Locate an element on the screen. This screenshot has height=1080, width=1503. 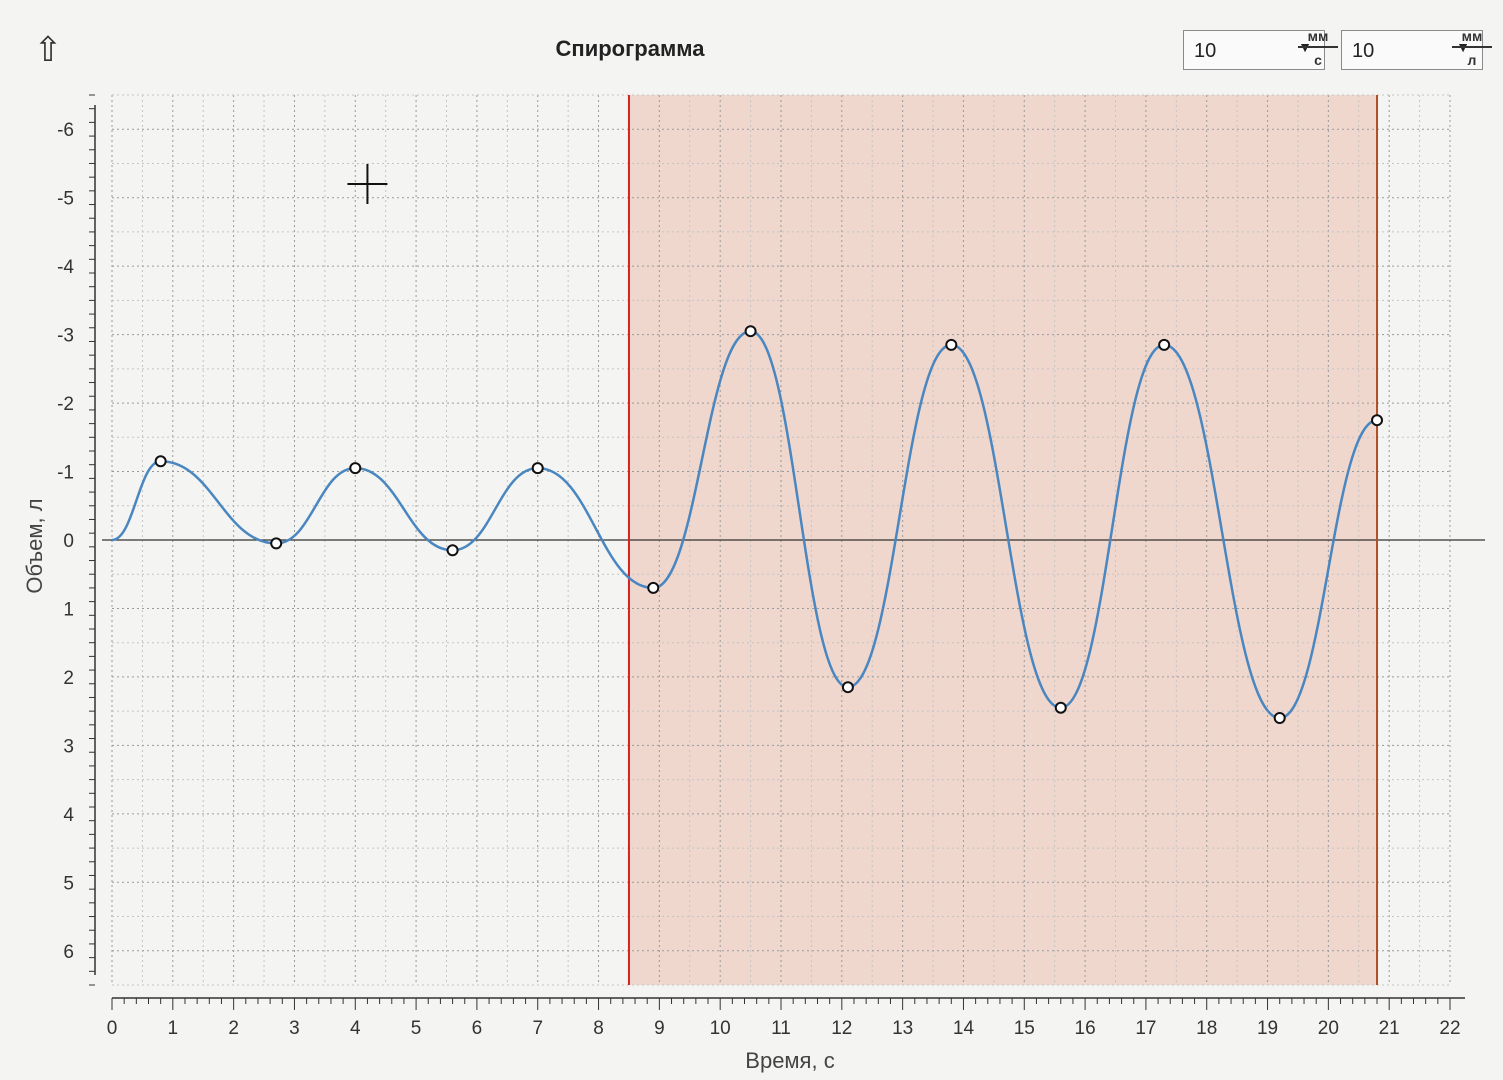
y-tick-label: 2 is located at coordinates (68, 678).